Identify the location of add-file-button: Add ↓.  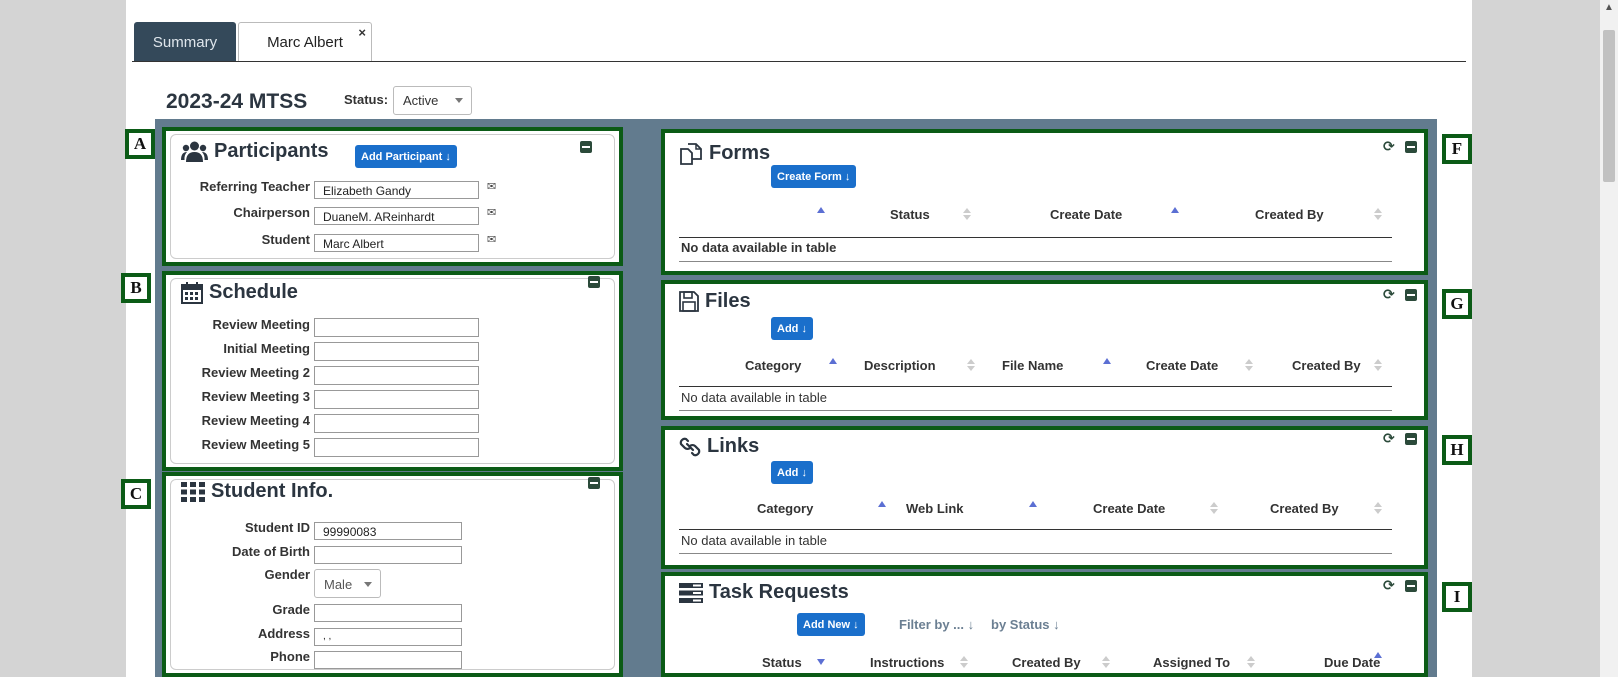
(792, 328).